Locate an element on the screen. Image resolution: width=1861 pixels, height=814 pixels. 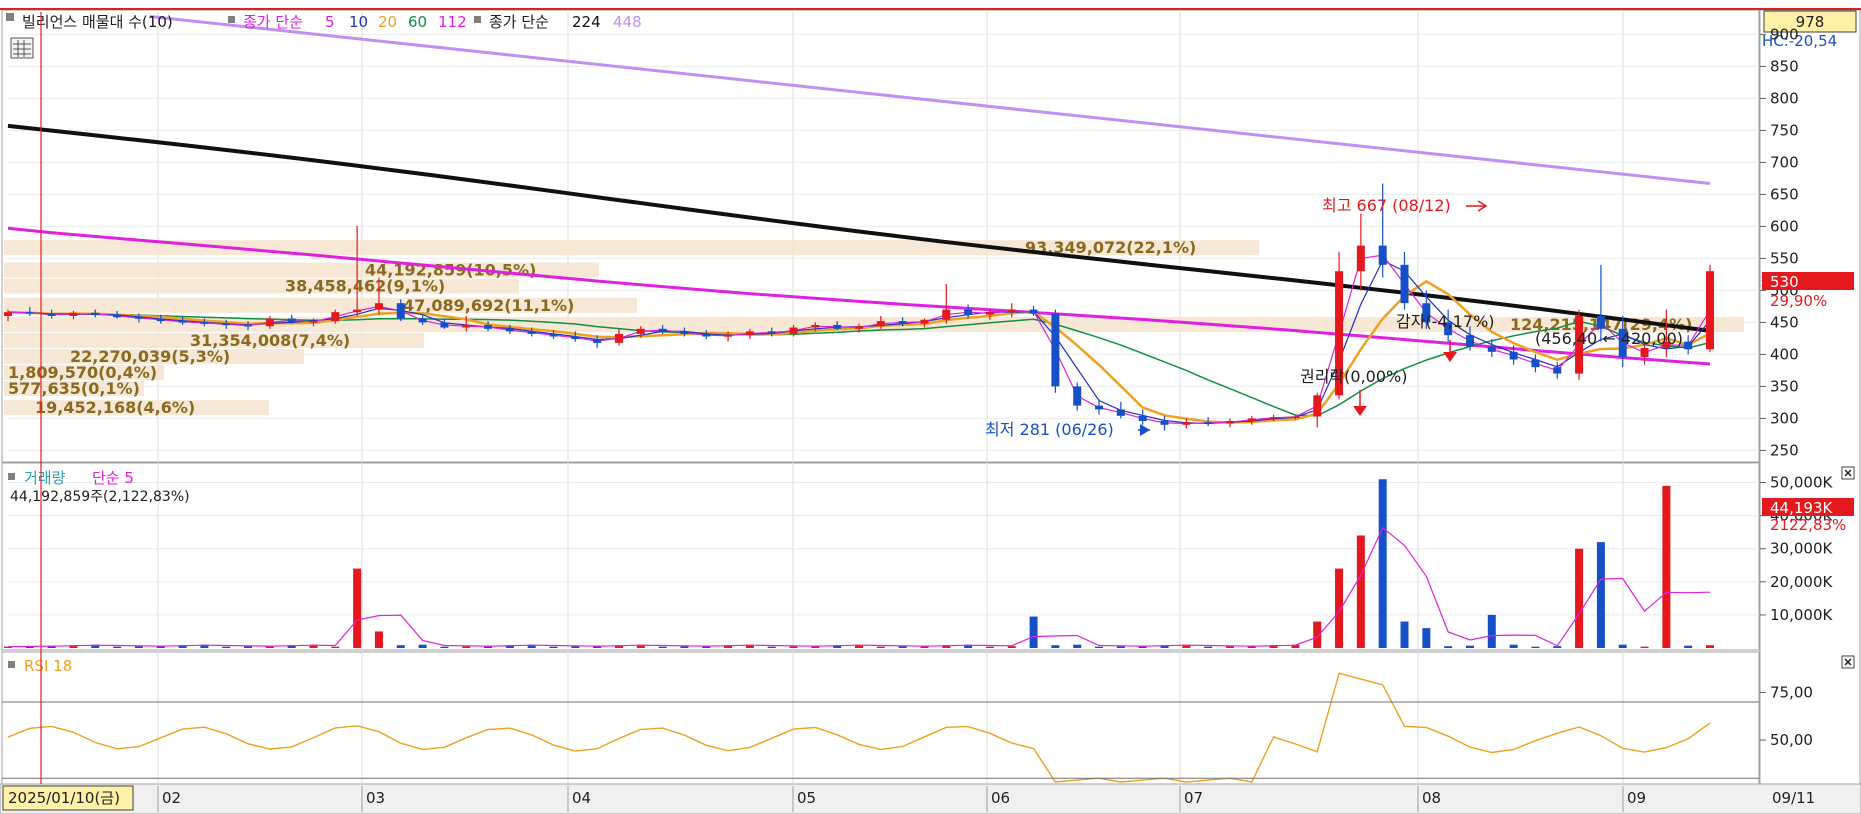
volume-tick-label: 10,000K is located at coordinates (1801, 615).